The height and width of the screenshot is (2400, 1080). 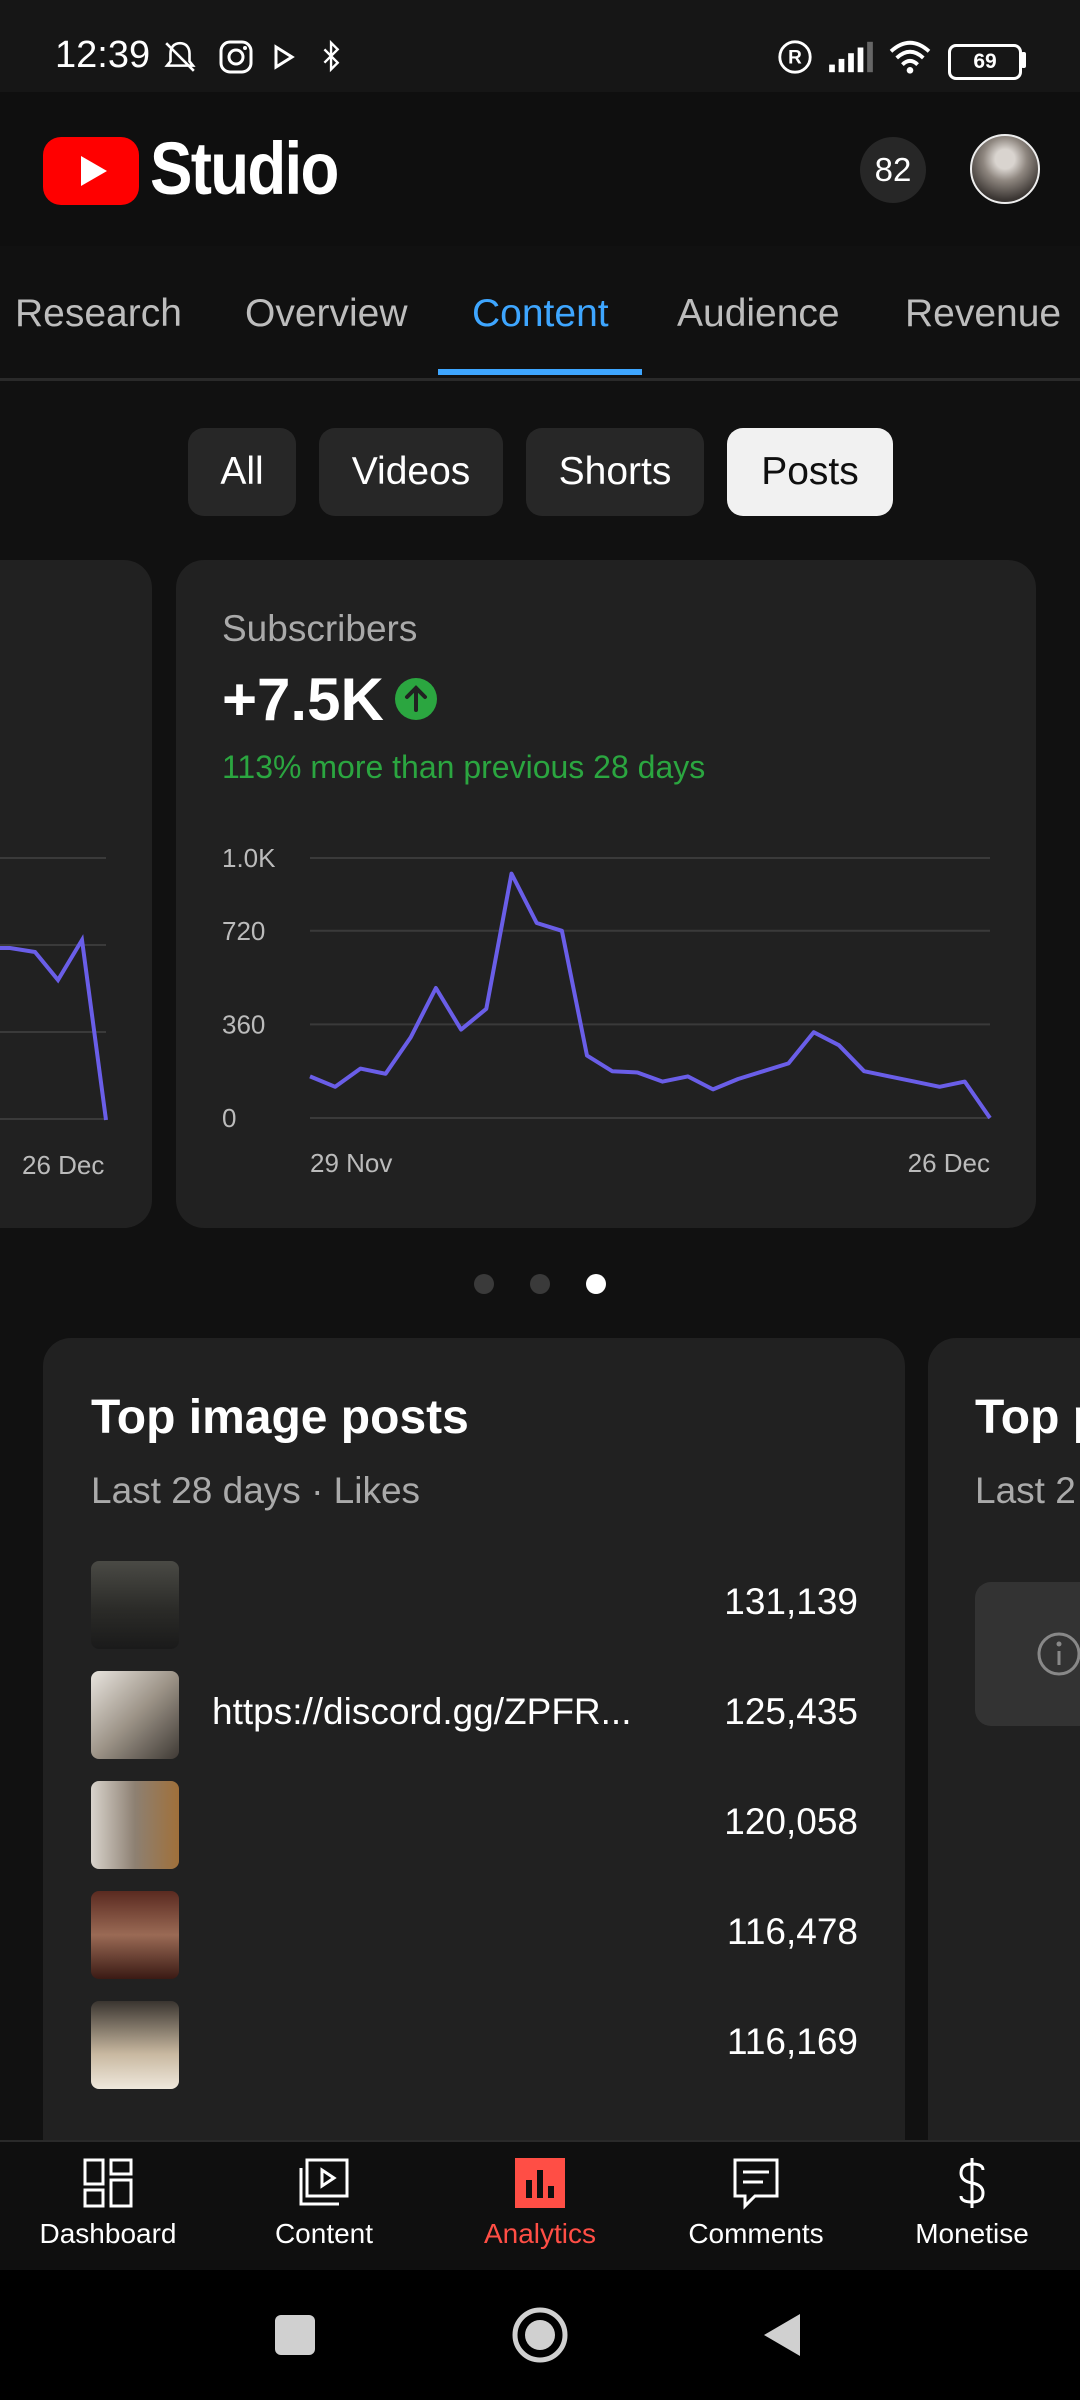 What do you see at coordinates (98, 314) in the screenshot?
I see `tab-research: Research` at bounding box center [98, 314].